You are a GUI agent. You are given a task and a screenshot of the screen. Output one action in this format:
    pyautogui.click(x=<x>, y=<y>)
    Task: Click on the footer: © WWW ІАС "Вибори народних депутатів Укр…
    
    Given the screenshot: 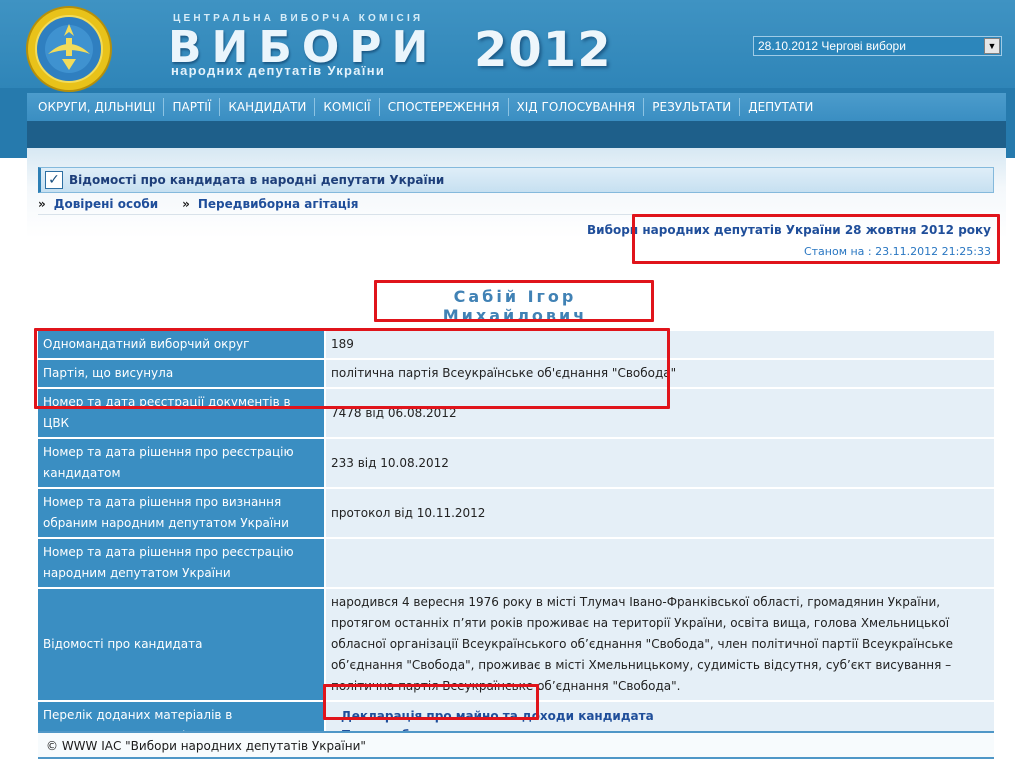 What is the action you would take?
    pyautogui.click(x=516, y=745)
    